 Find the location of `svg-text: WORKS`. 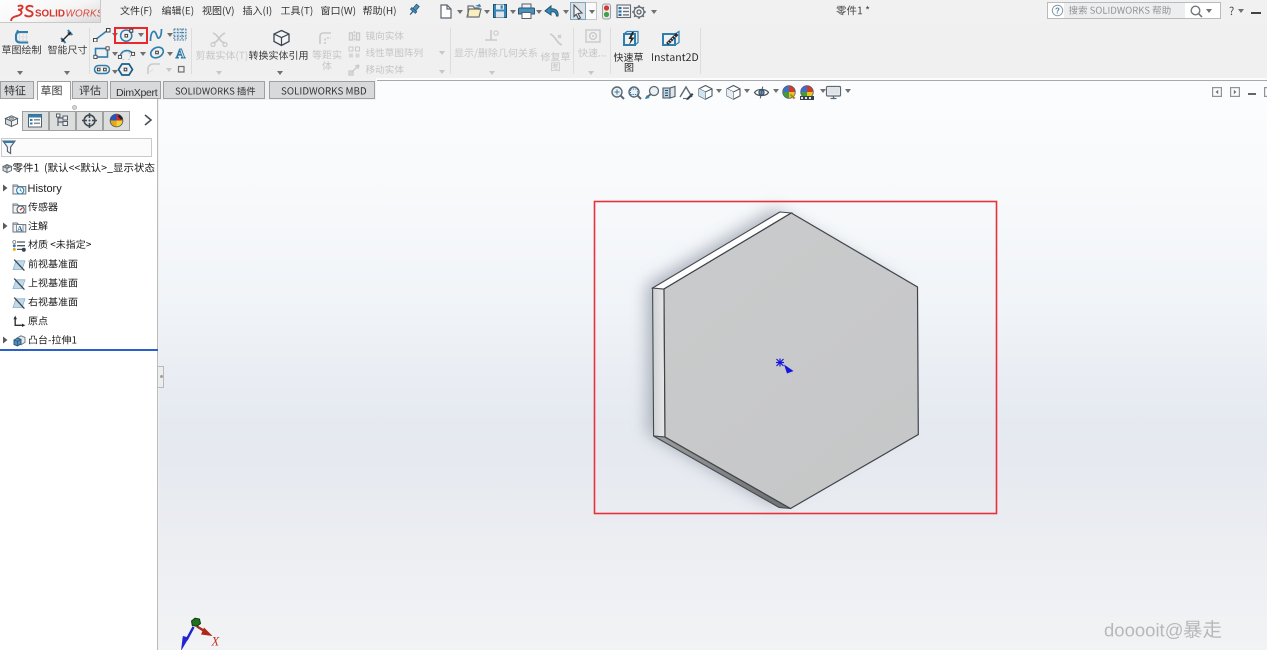

svg-text: WORKS is located at coordinates (83, 14).